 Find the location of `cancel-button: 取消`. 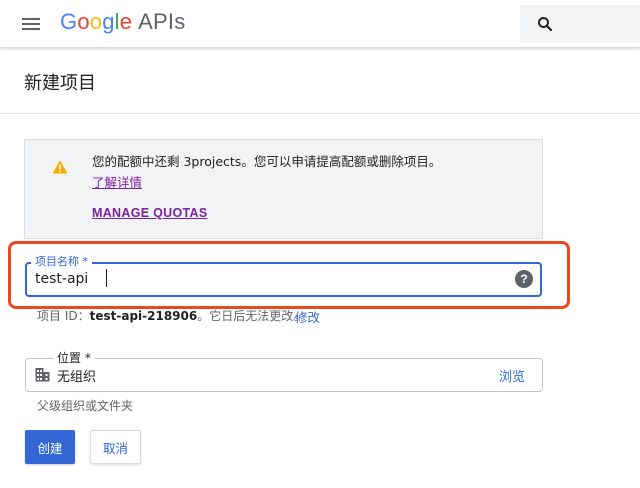

cancel-button: 取消 is located at coordinates (115, 447).